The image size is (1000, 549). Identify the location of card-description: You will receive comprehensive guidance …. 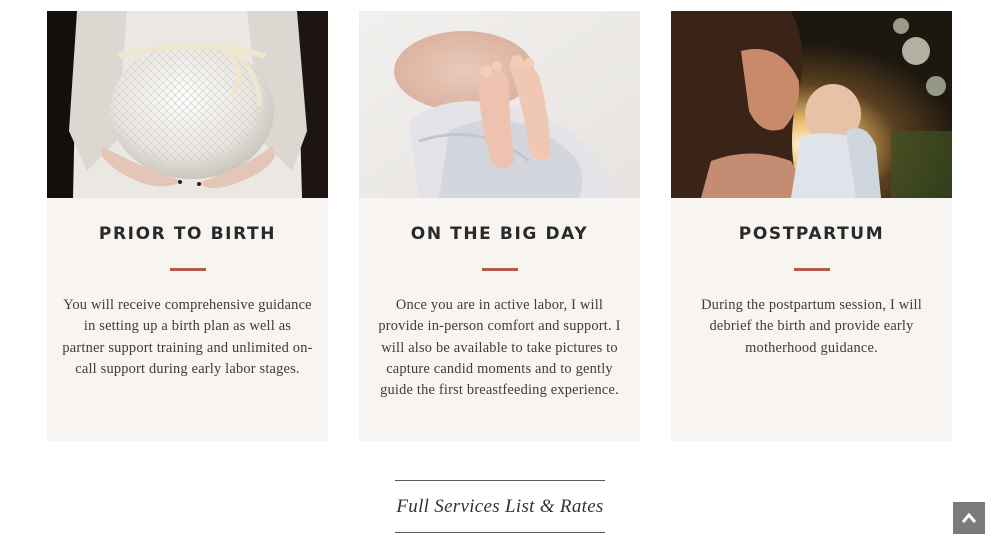
(187, 337).